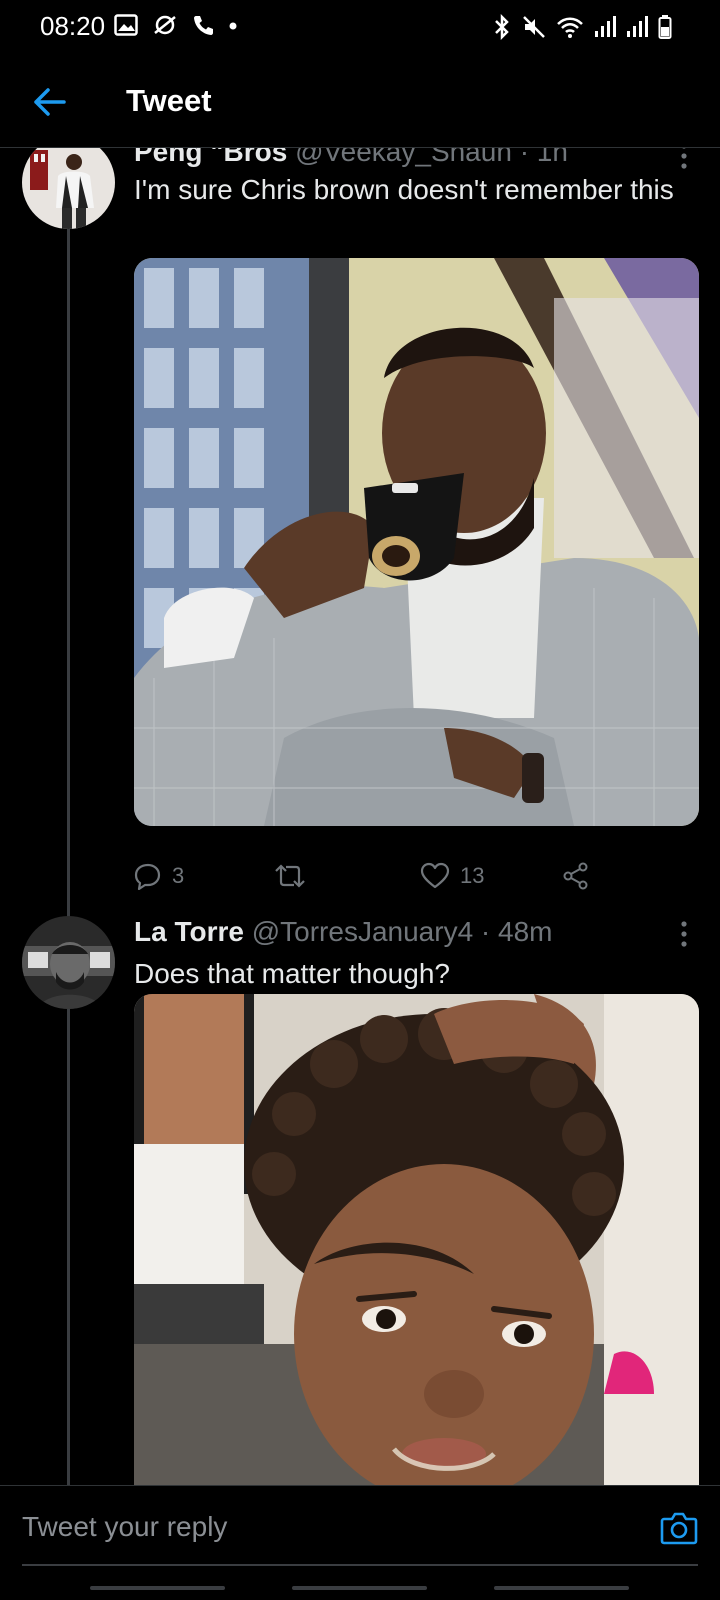 The width and height of the screenshot is (720, 1600). Describe the element at coordinates (147, 876) in the screenshot. I see `reply-icon` at that location.